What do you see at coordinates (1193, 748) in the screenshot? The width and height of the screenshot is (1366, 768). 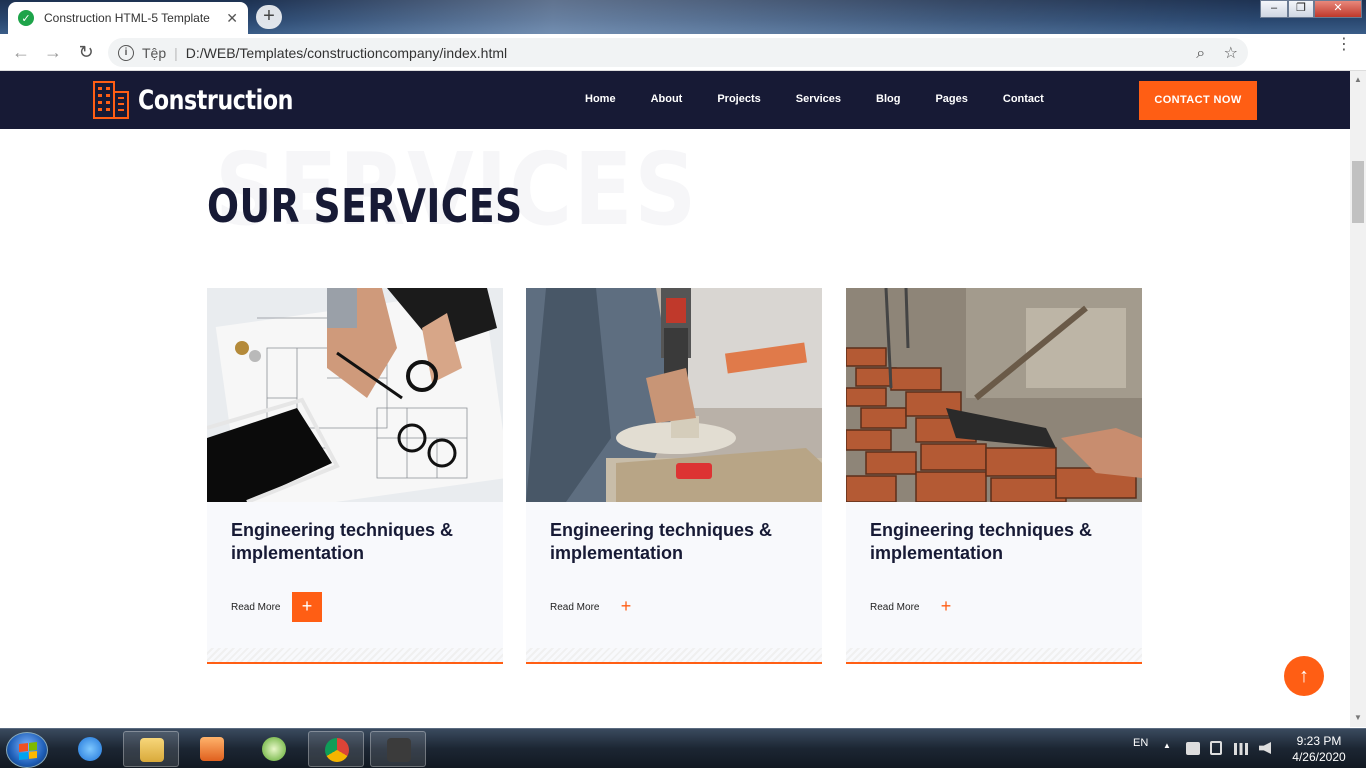 I see `action-center-flag-icon` at bounding box center [1193, 748].